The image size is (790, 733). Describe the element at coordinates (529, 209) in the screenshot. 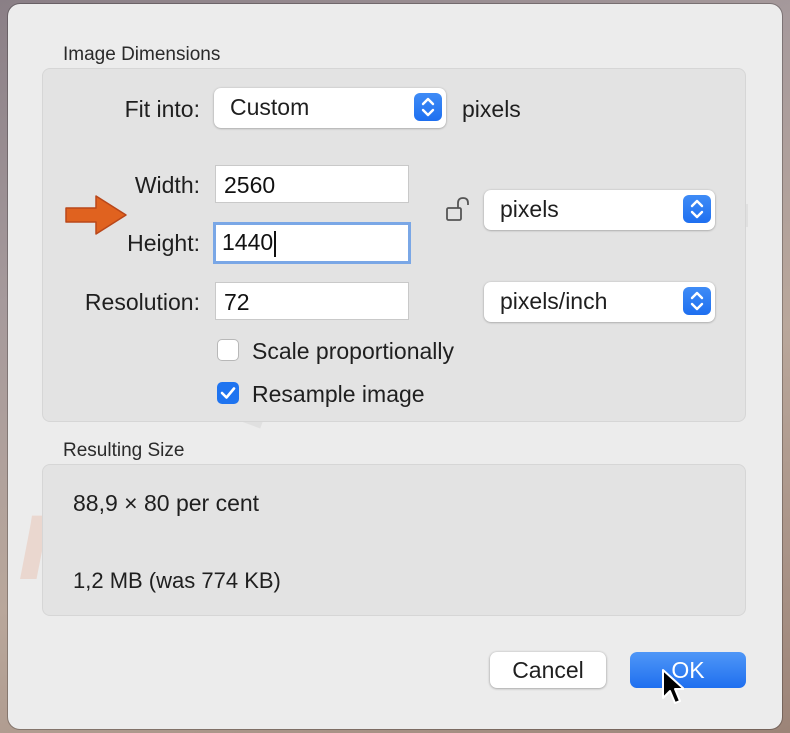

I see `size-unit-value: pixels` at that location.